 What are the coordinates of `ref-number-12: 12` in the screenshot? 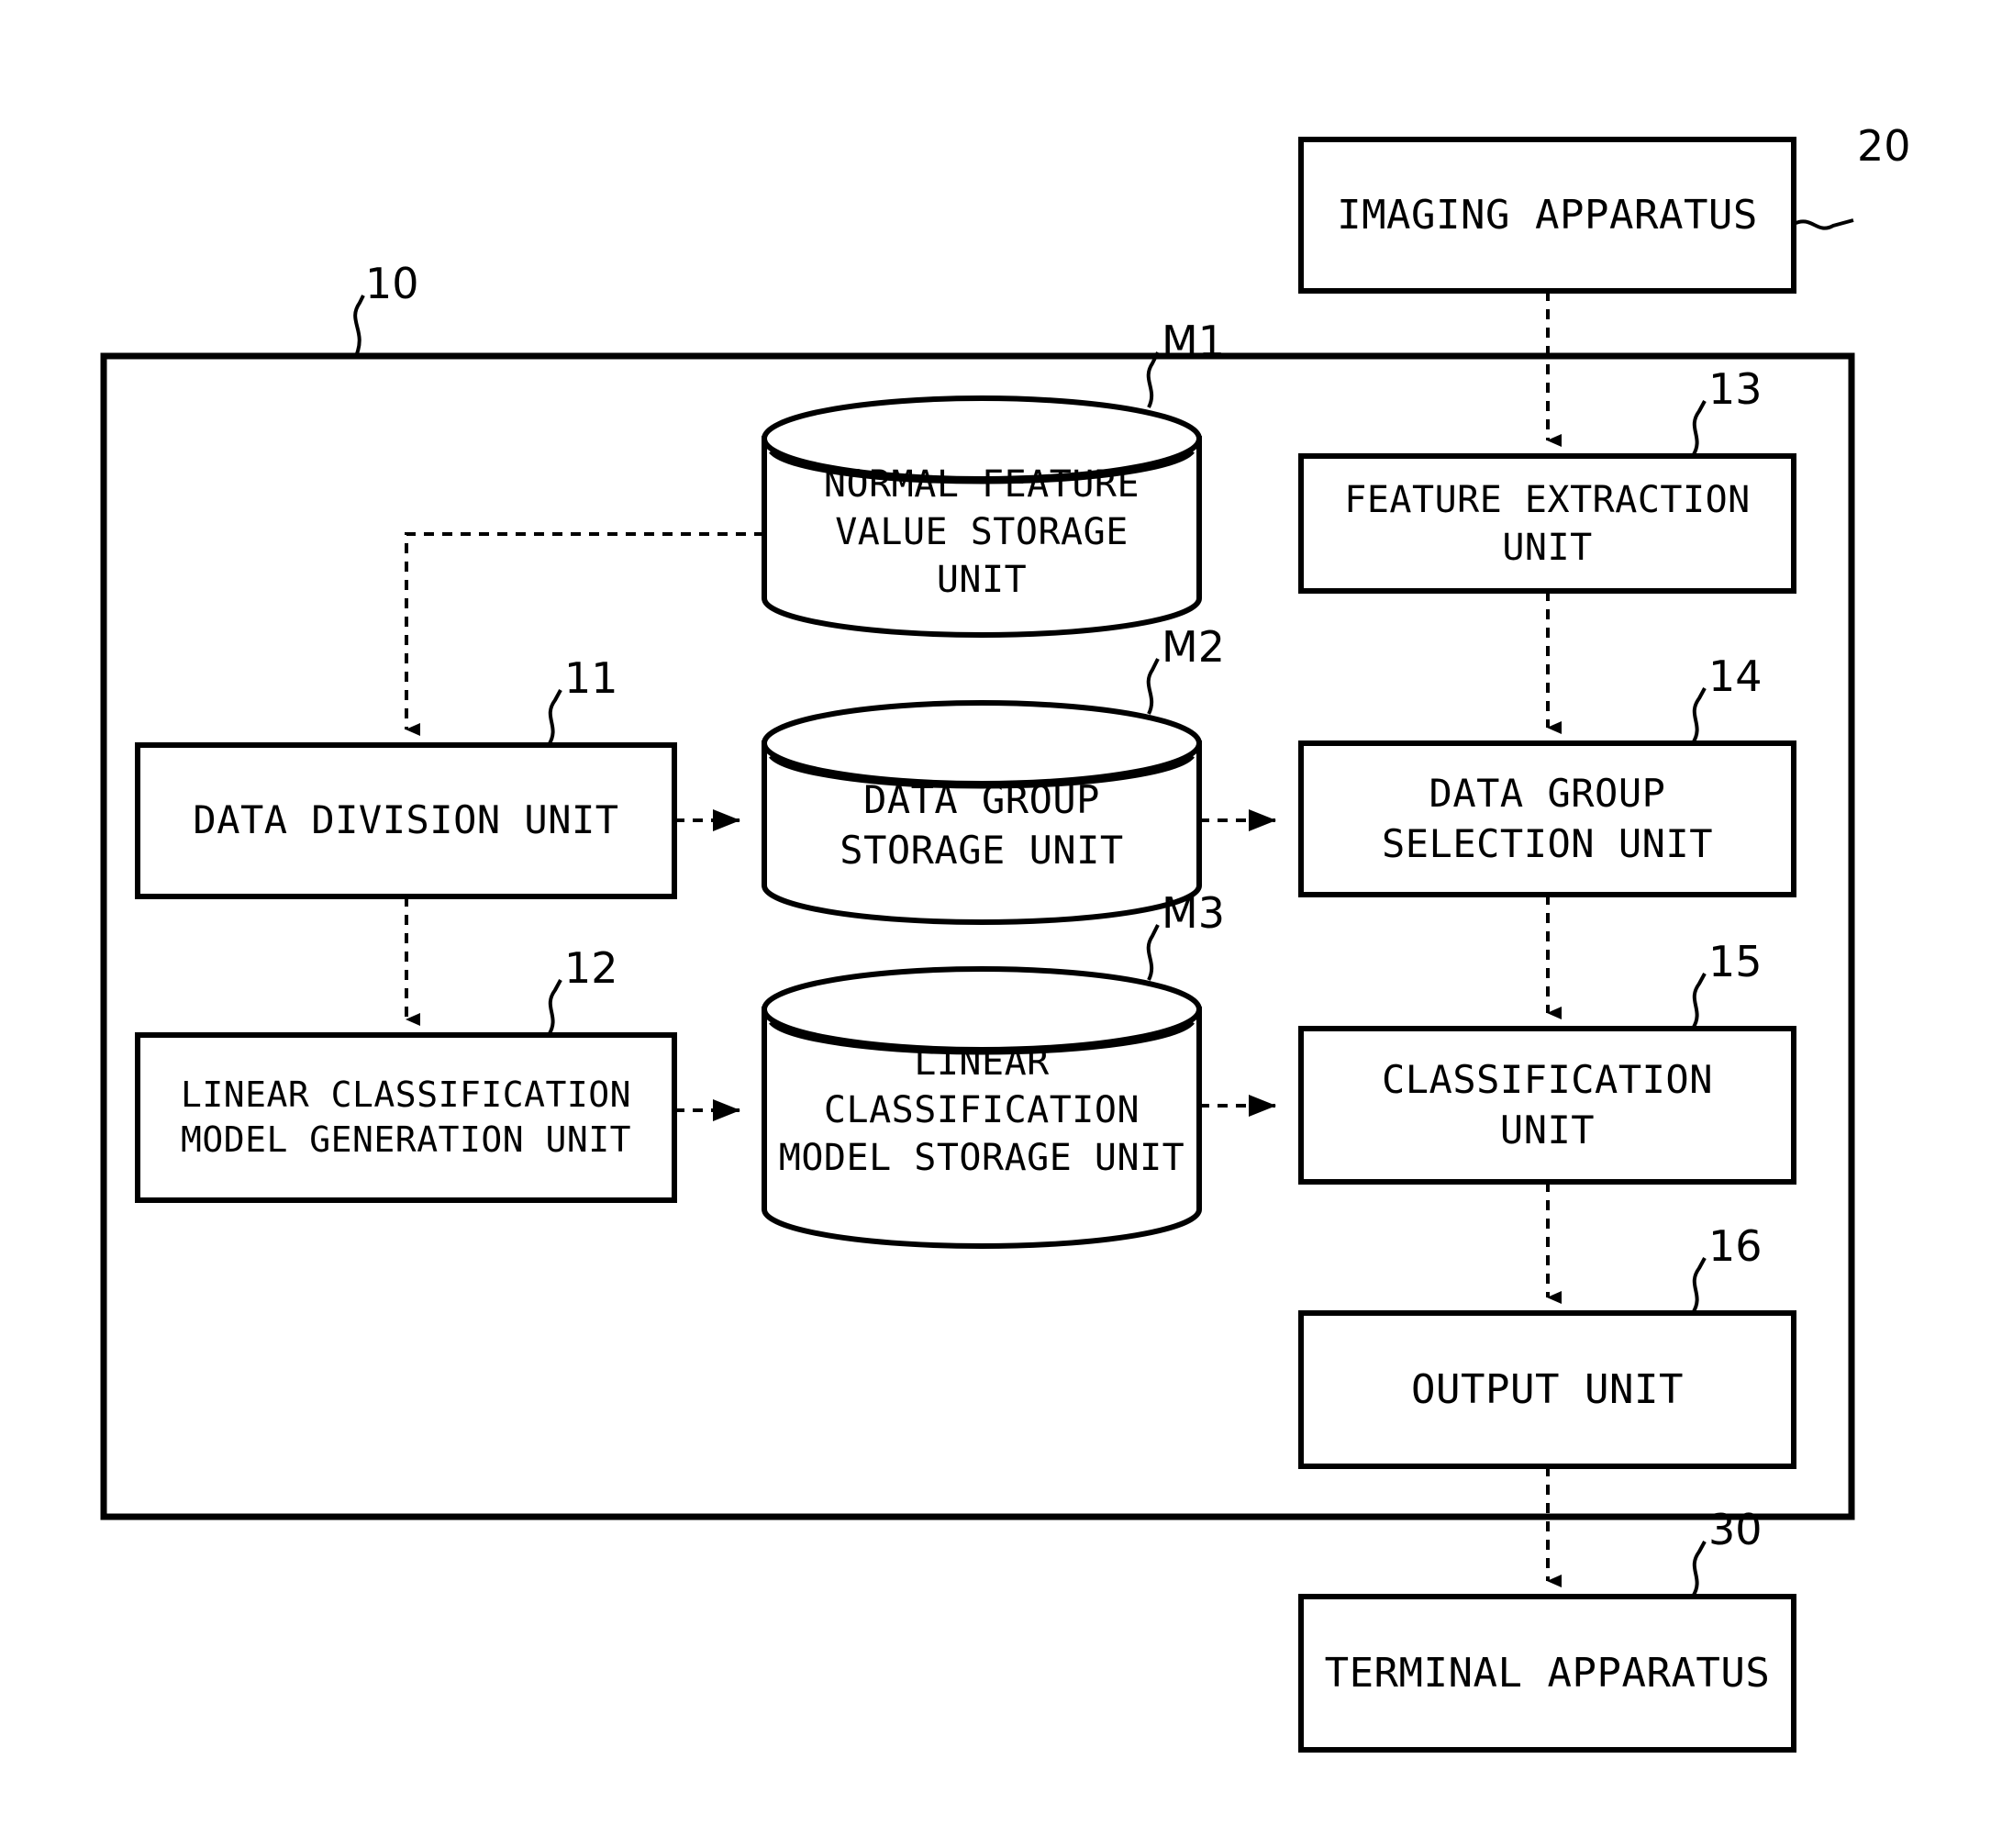 It's located at (591, 968).